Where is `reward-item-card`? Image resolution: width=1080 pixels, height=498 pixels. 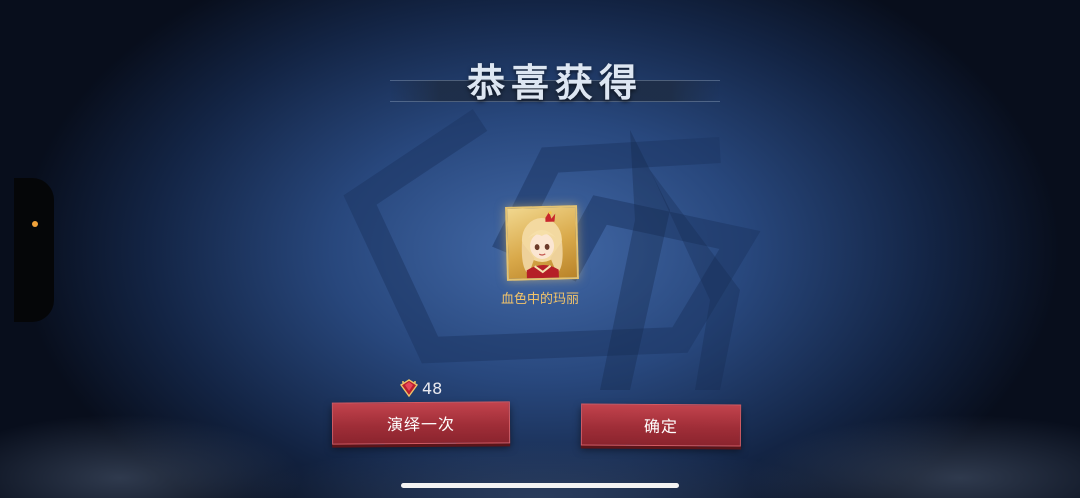 reward-item-card is located at coordinates (542, 243).